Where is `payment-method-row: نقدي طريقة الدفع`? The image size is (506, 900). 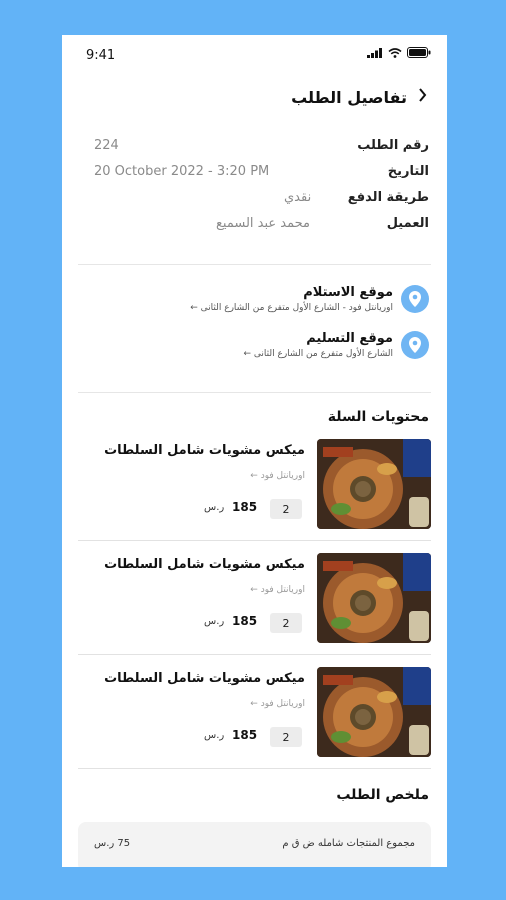 payment-method-row: نقدي طريقة الدفع is located at coordinates (261, 197).